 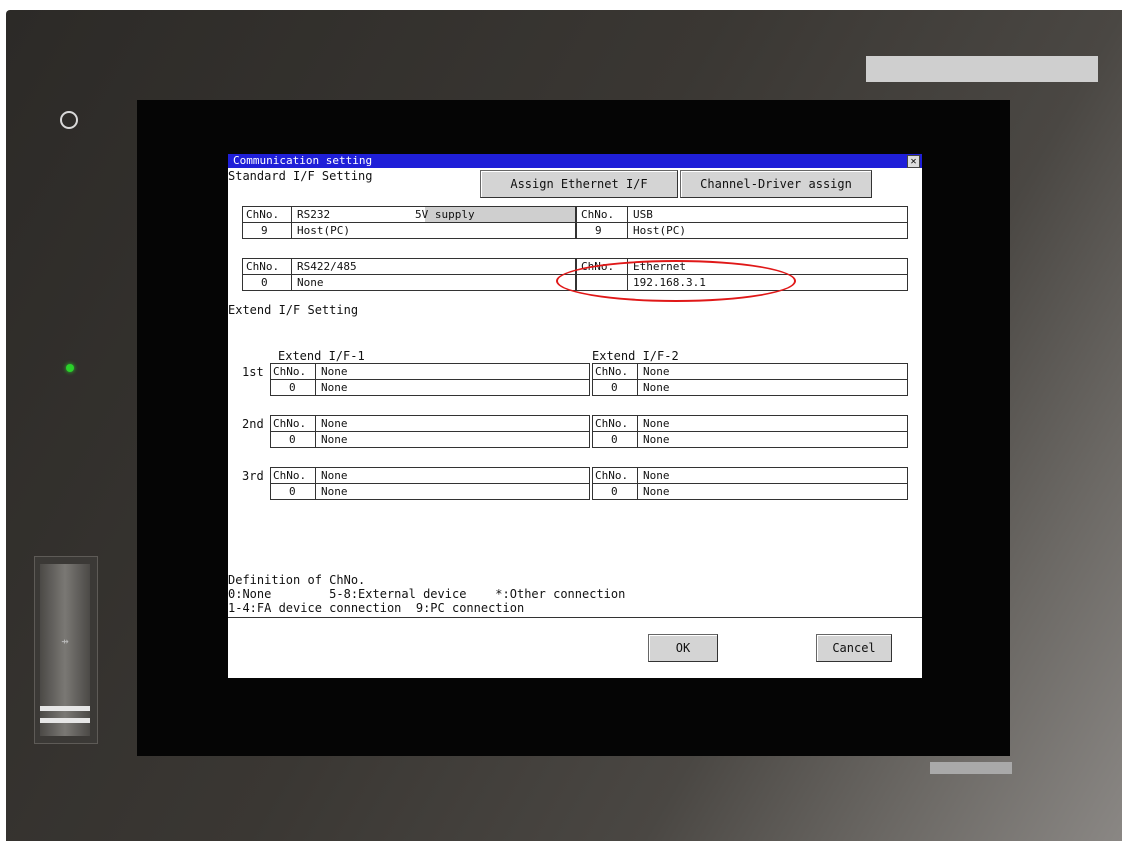 I want to click on rs232-value: Host(PC), so click(x=323, y=230).